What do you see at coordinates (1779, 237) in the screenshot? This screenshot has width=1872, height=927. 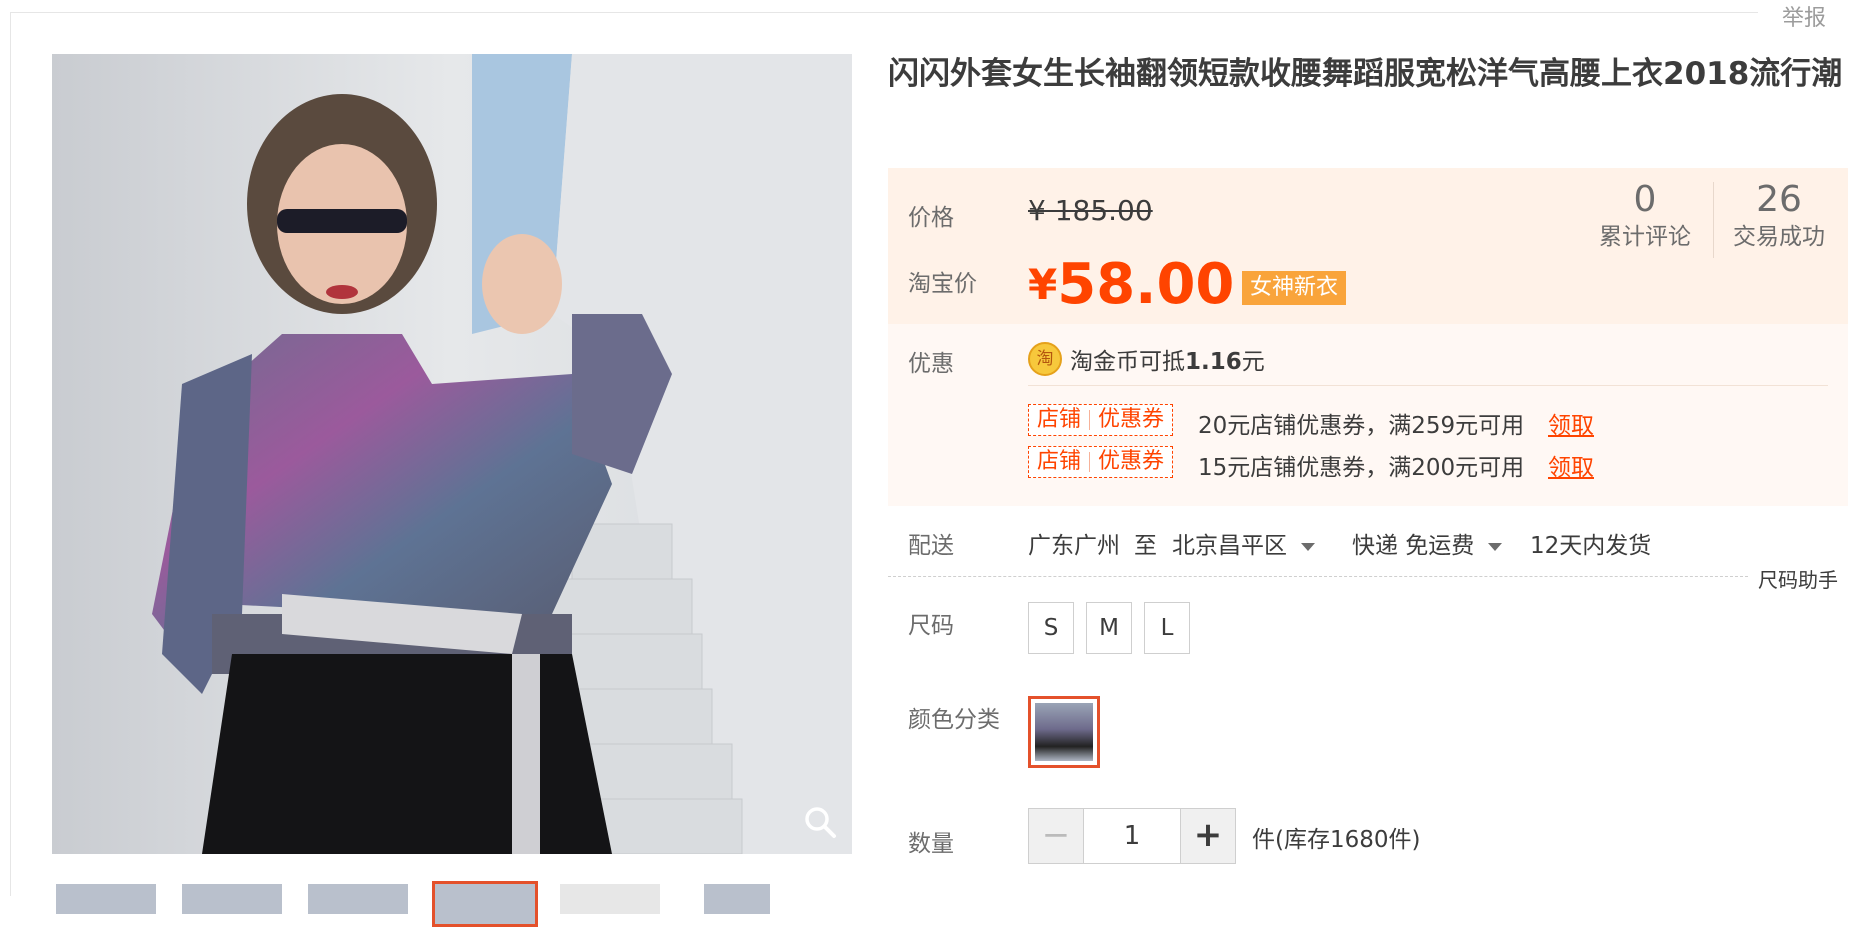 I see `deal-label: 交易成功` at bounding box center [1779, 237].